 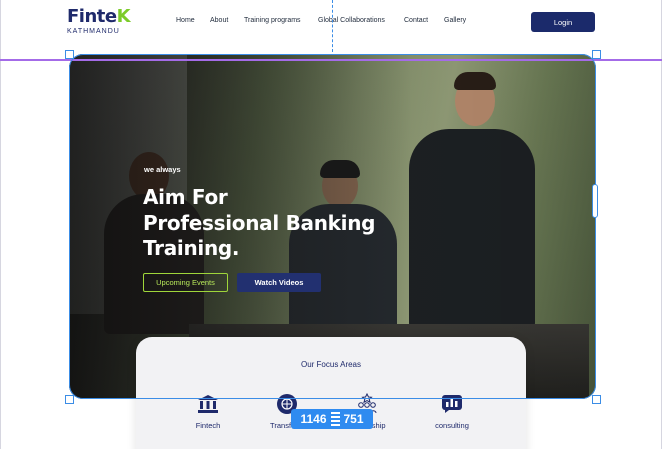 What do you see at coordinates (259, 222) in the screenshot?
I see `hero-headline-line-2: Professional Banking` at bounding box center [259, 222].